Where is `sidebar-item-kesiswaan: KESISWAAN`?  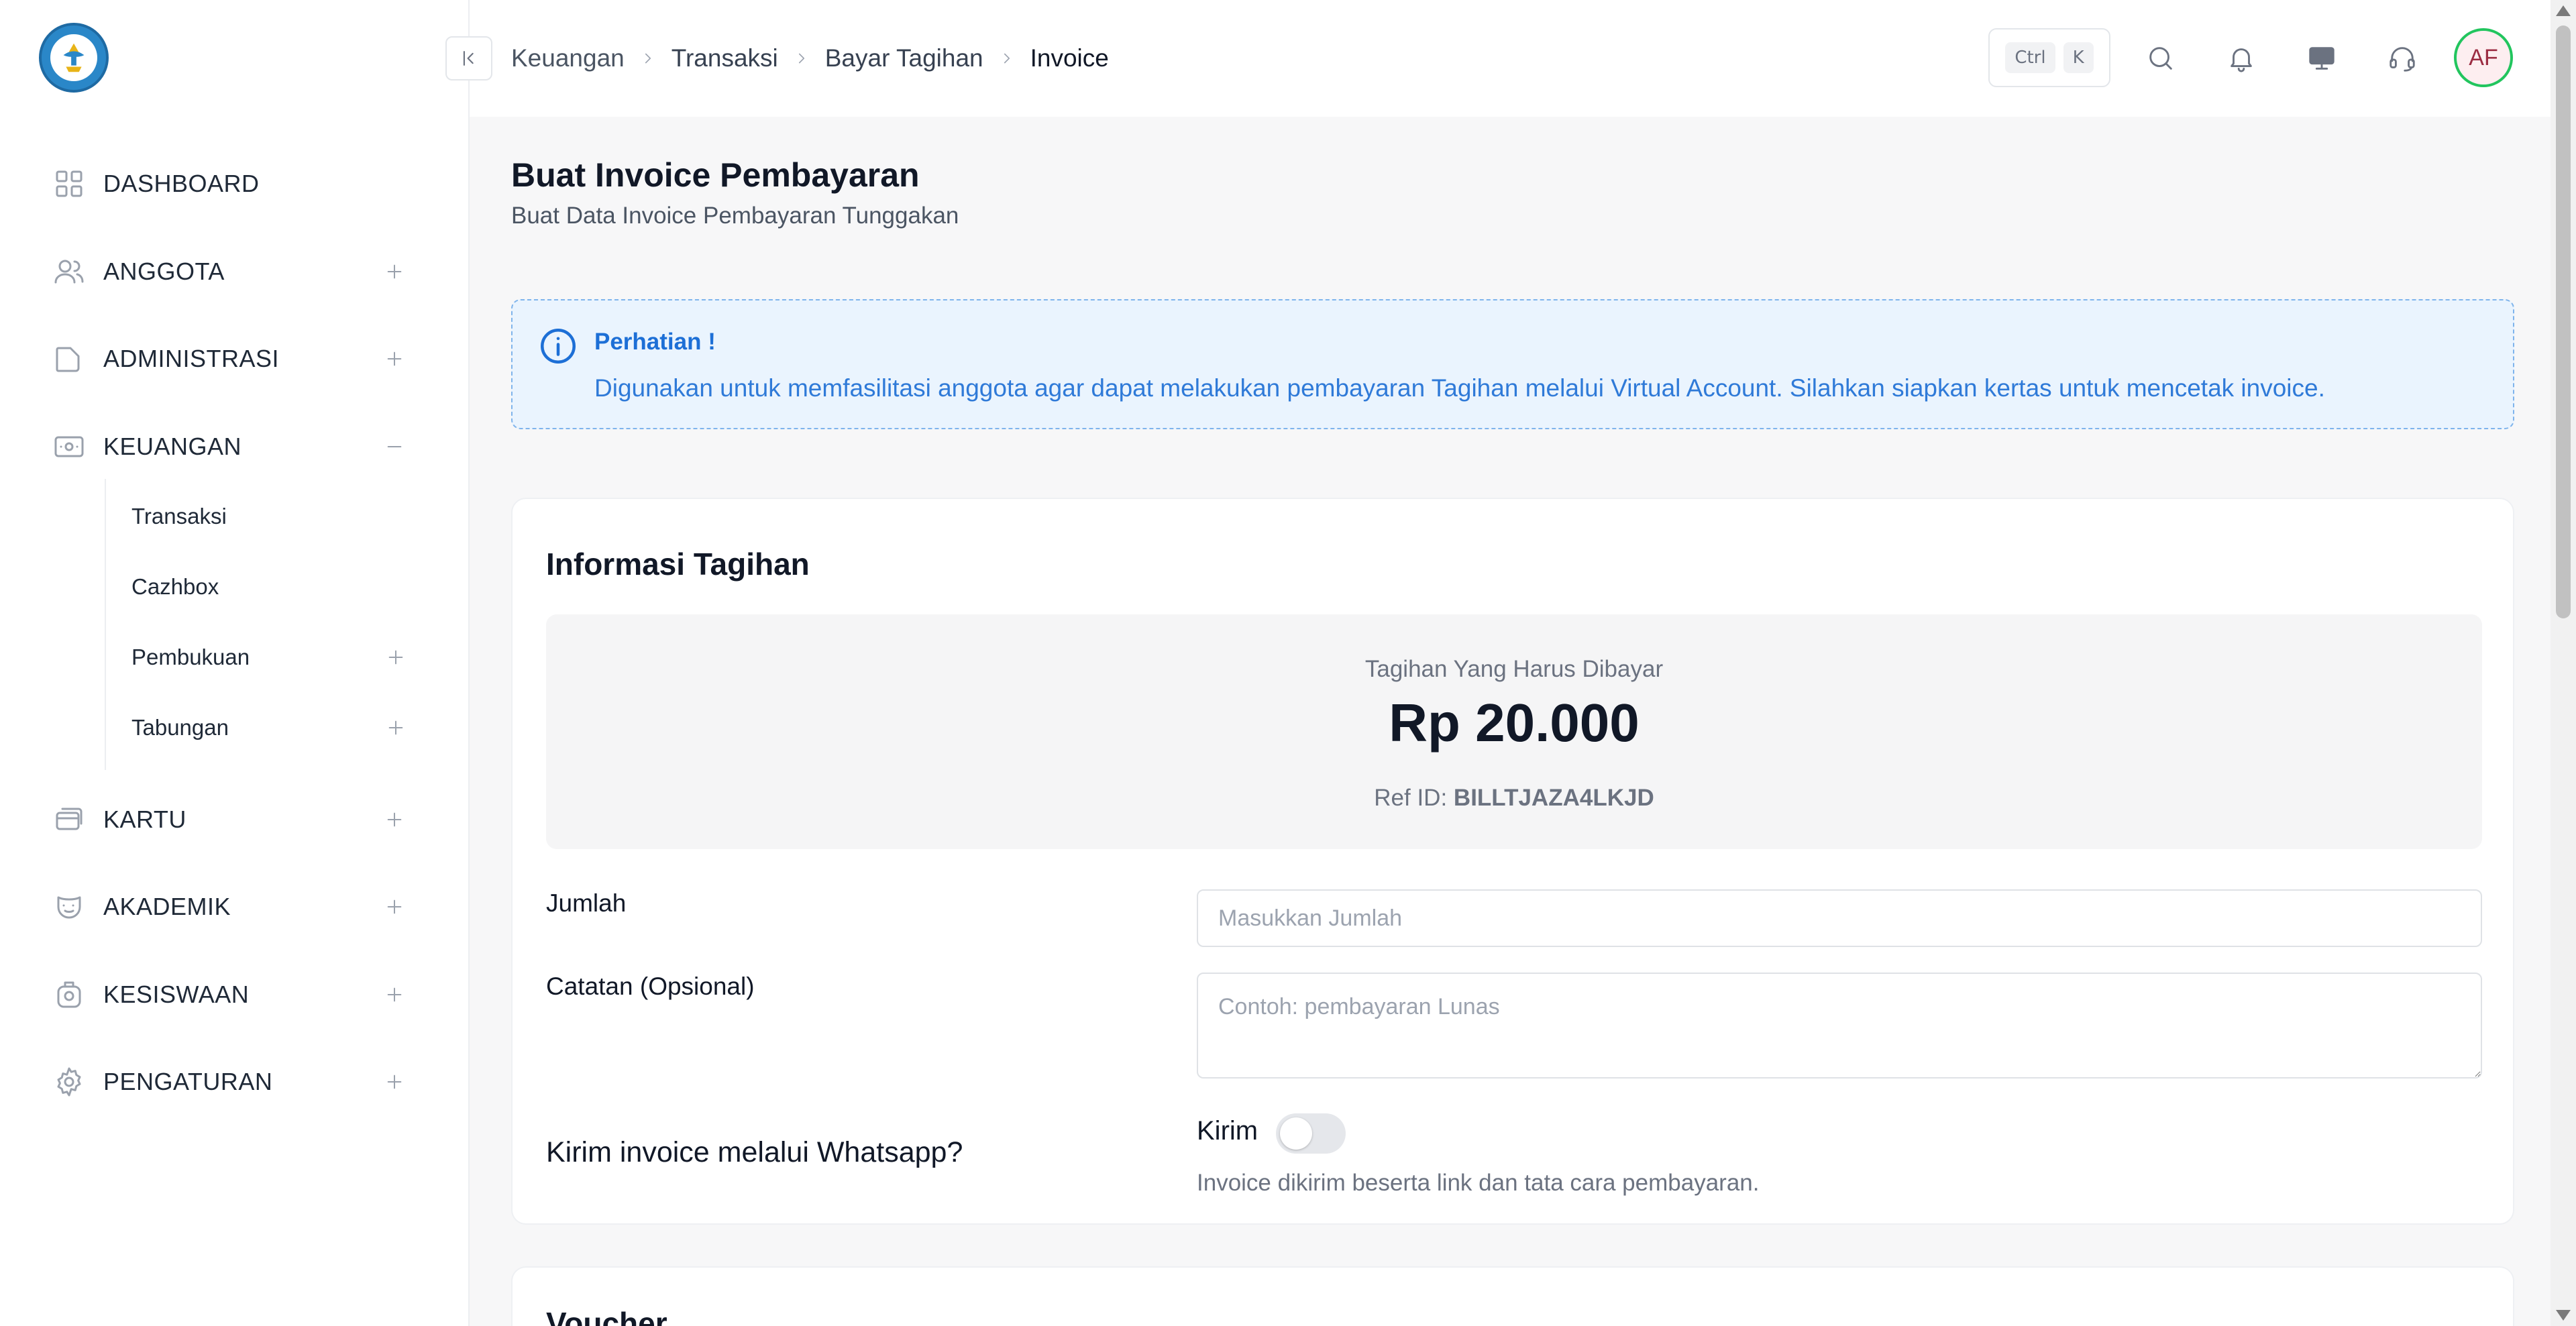 sidebar-item-kesiswaan: KESISWAAN is located at coordinates (230, 995).